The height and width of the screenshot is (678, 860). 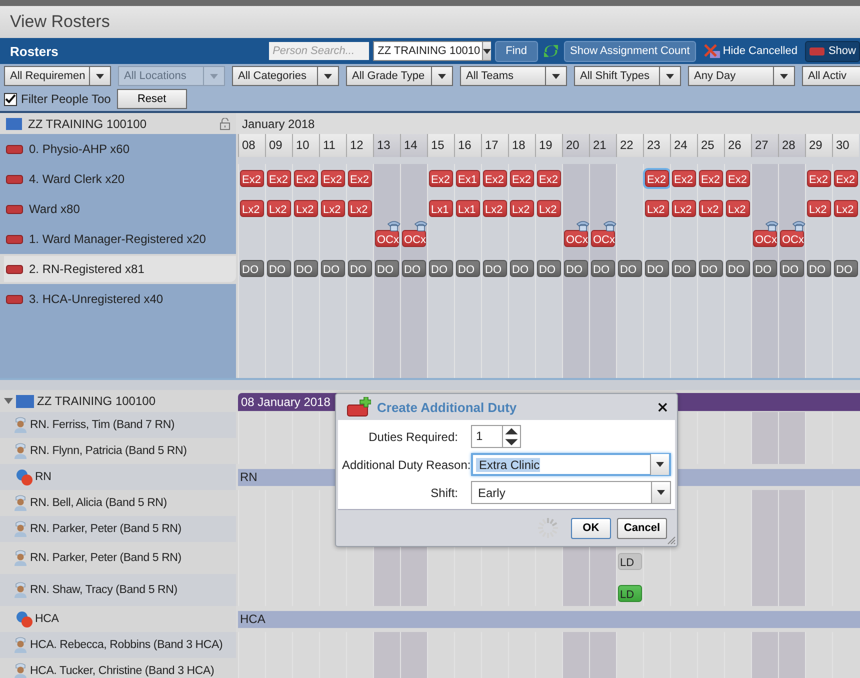 What do you see at coordinates (513, 76) in the screenshot?
I see `filter-dropdown: All Teams` at bounding box center [513, 76].